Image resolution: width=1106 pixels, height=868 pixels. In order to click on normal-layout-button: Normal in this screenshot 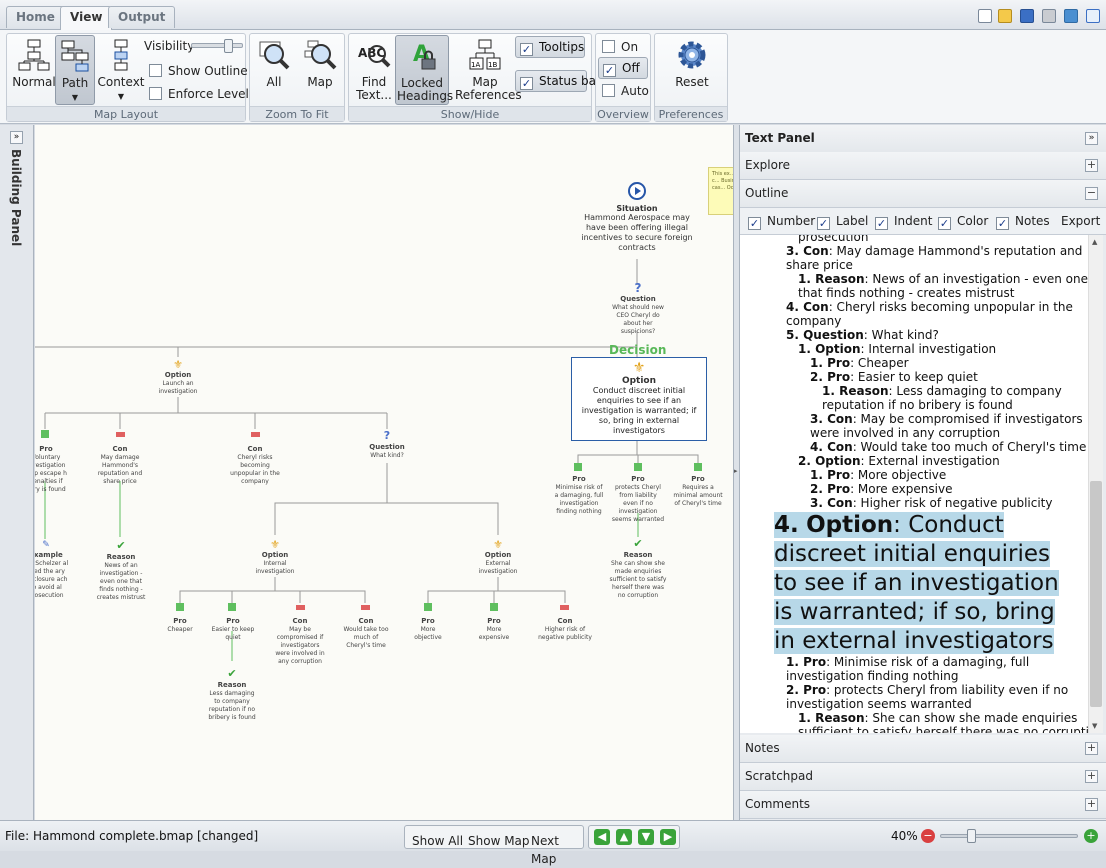, I will do `click(34, 70)`.